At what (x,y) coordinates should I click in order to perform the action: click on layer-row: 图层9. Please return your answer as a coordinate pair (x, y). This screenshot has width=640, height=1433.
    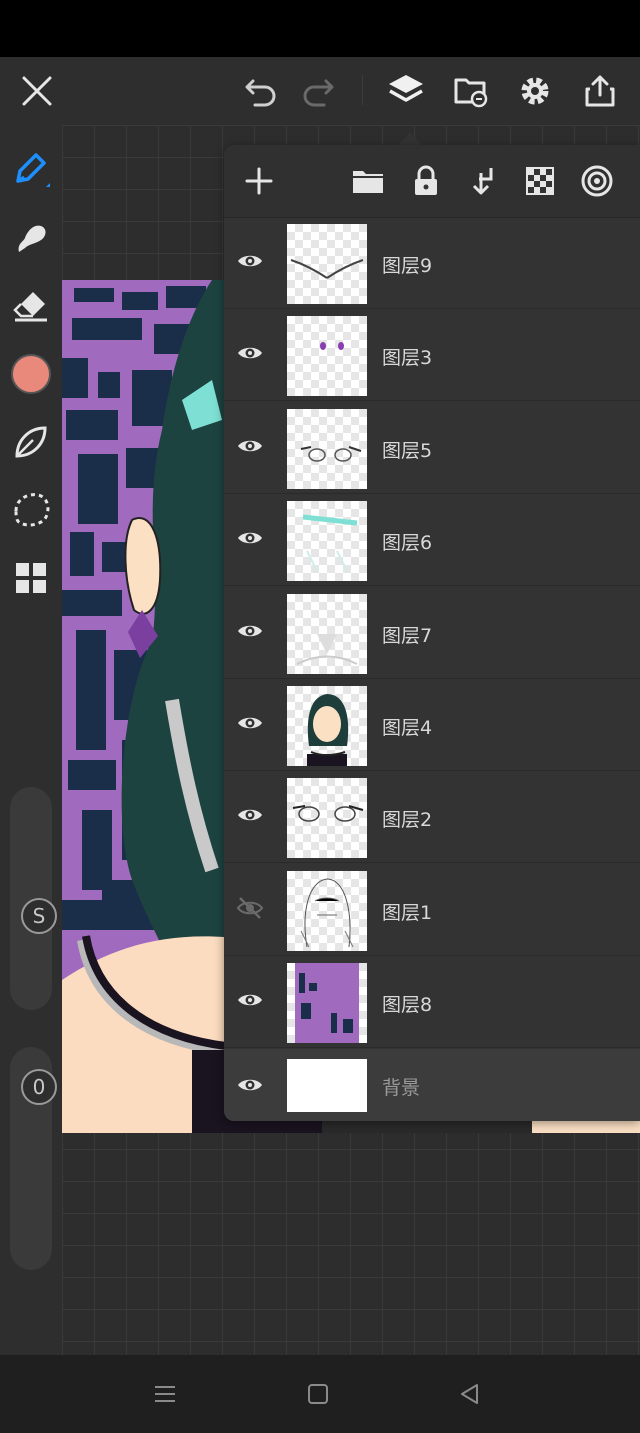
    Looking at the image, I should click on (432, 263).